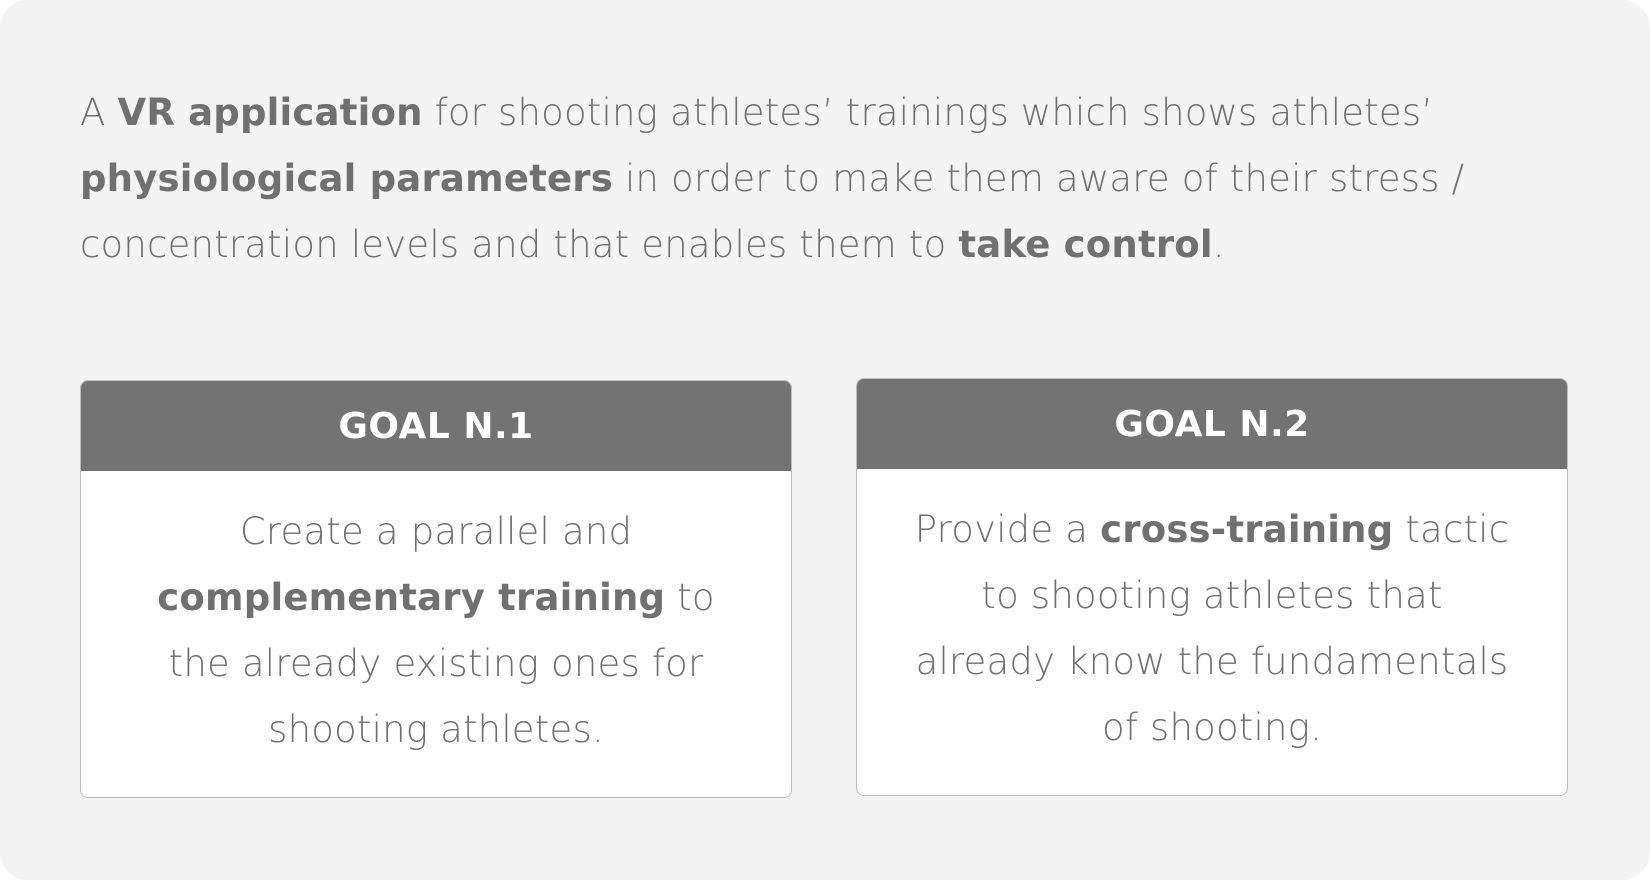  I want to click on intro-text-1: A, so click(99, 112).